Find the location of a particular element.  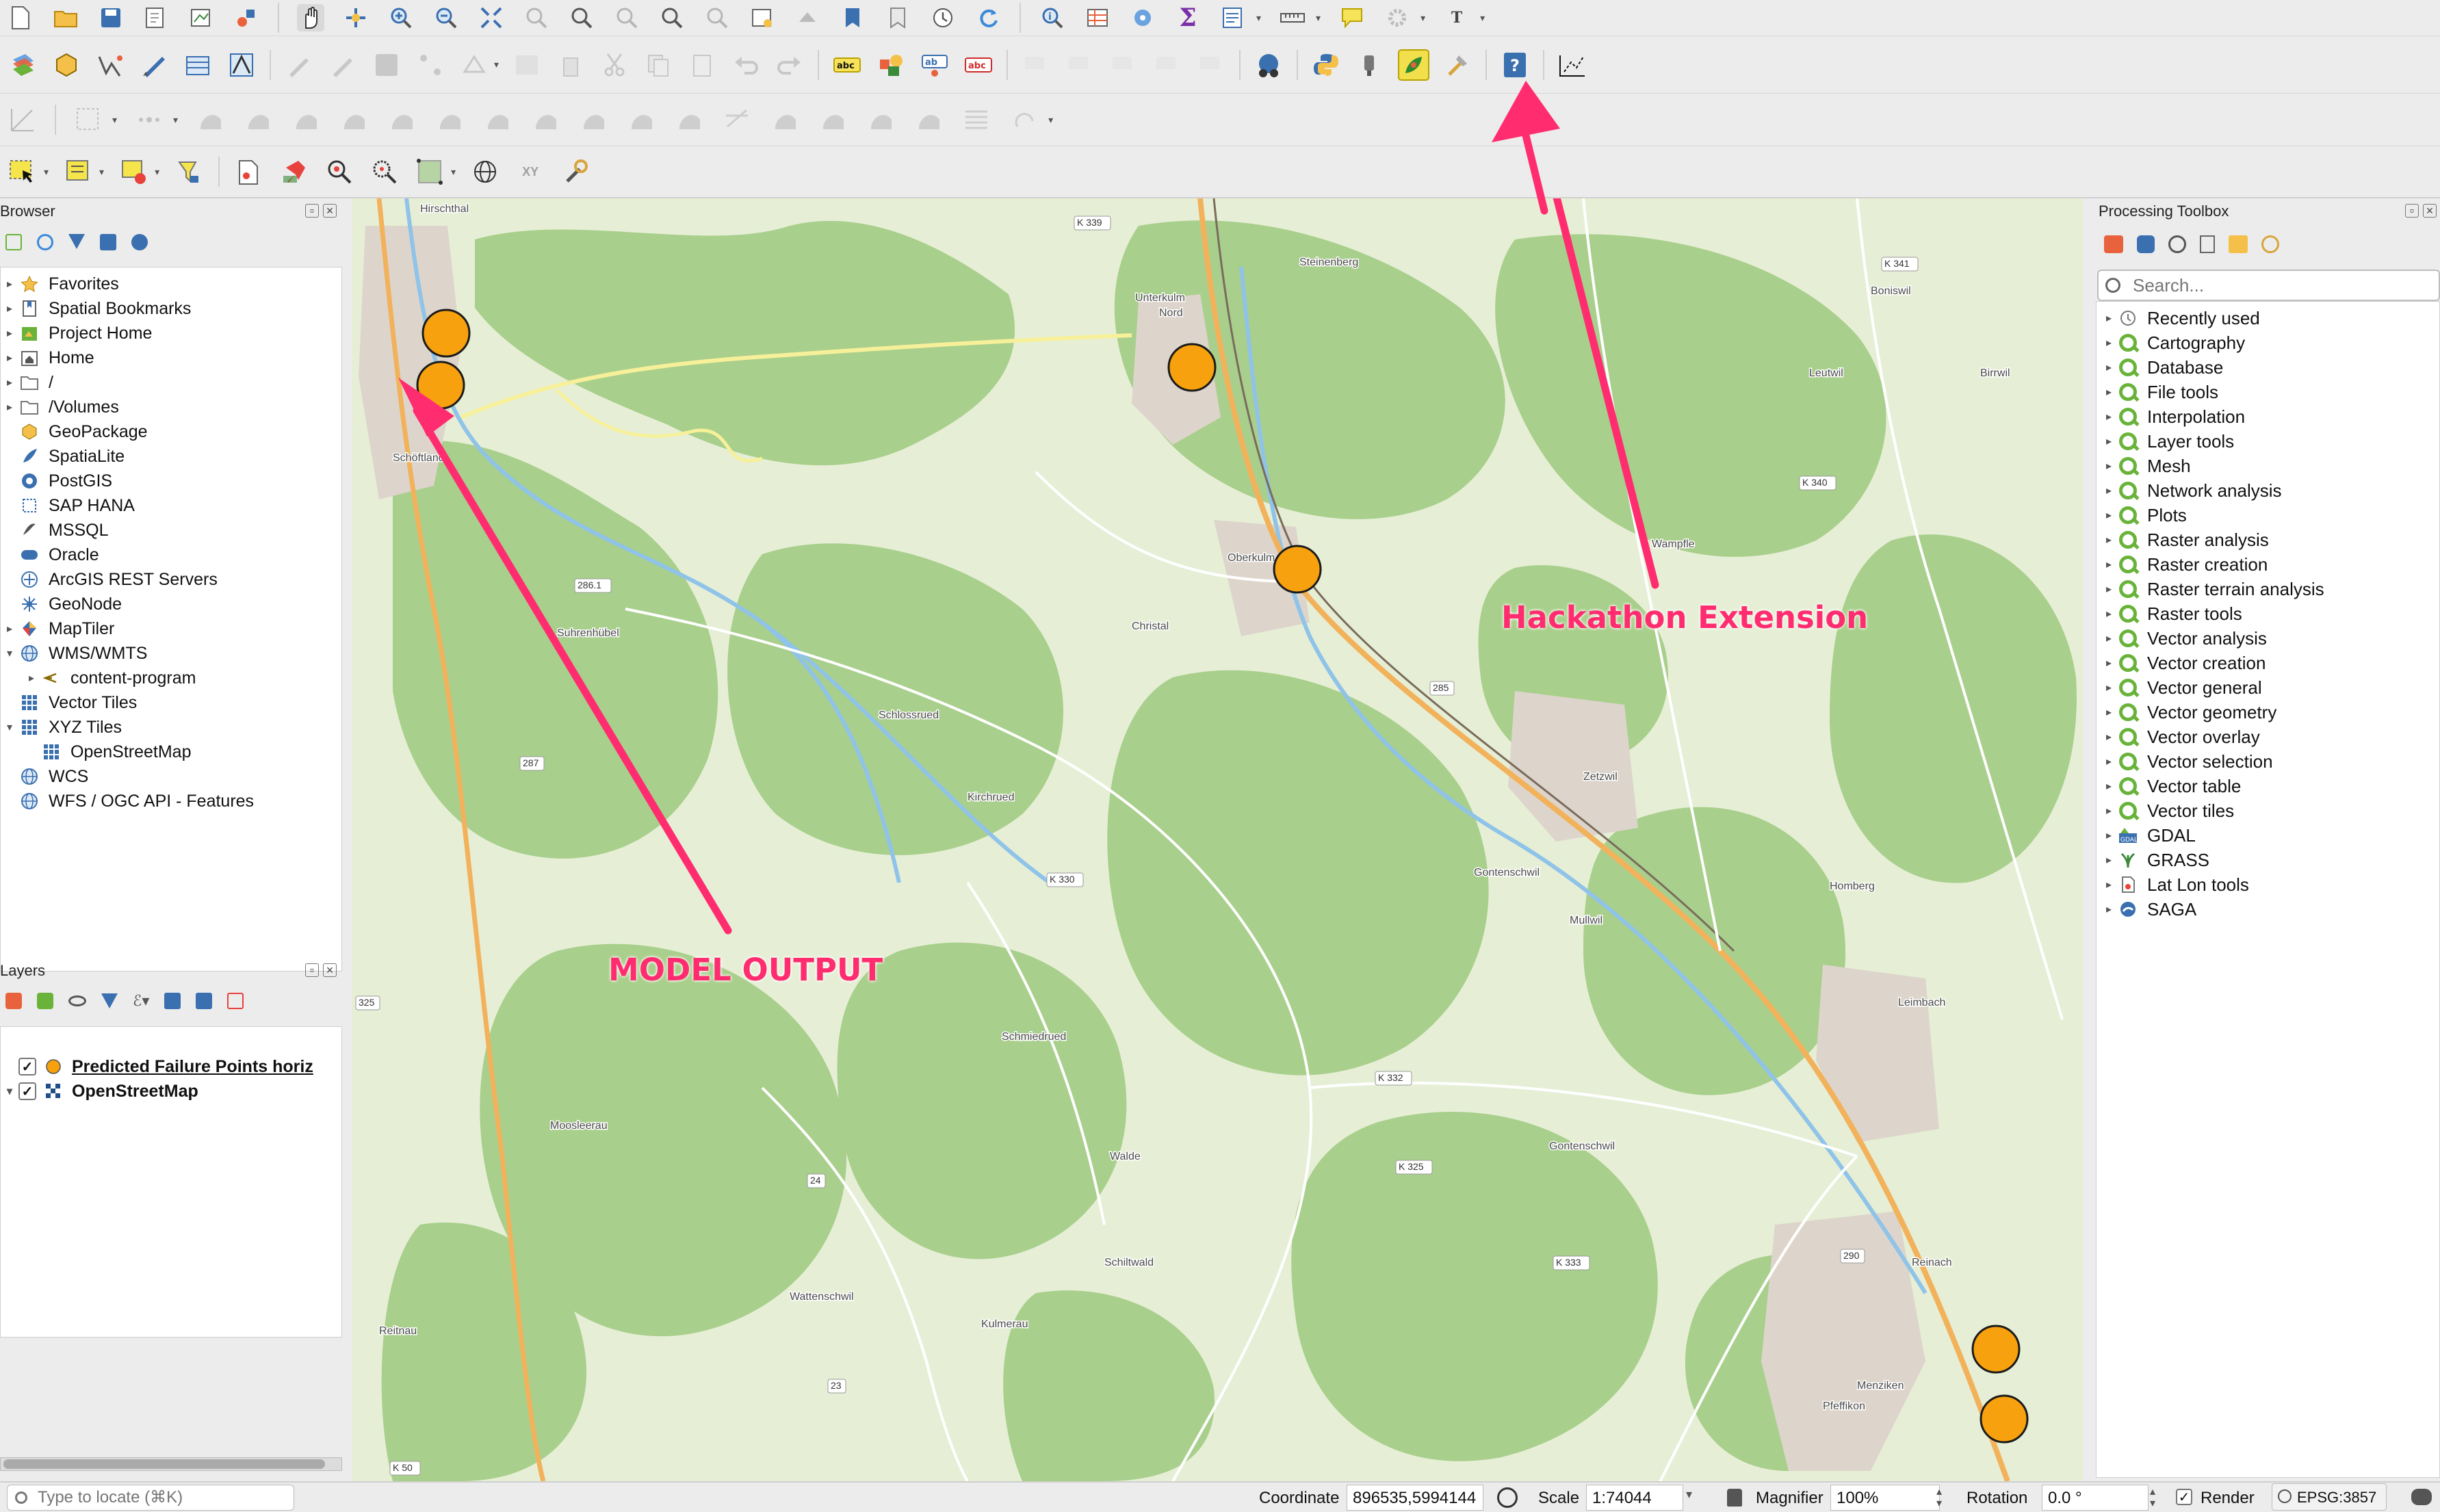

toolbox-group-raster-creation: ▸ Raster creation is located at coordinates (2268, 564).